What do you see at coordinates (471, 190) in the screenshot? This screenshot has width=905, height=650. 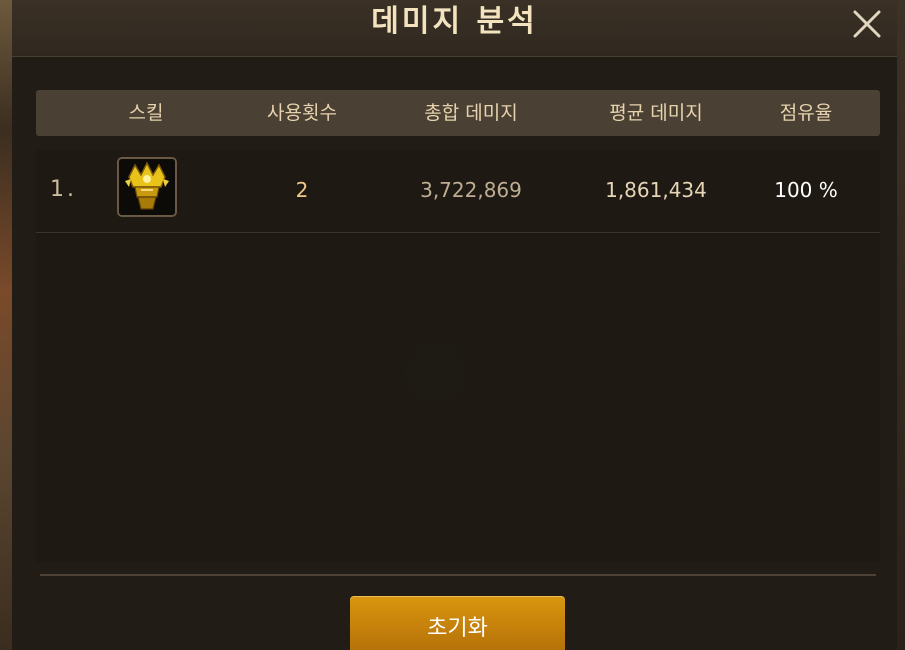 I see `row-total-damage: 3,722,869` at bounding box center [471, 190].